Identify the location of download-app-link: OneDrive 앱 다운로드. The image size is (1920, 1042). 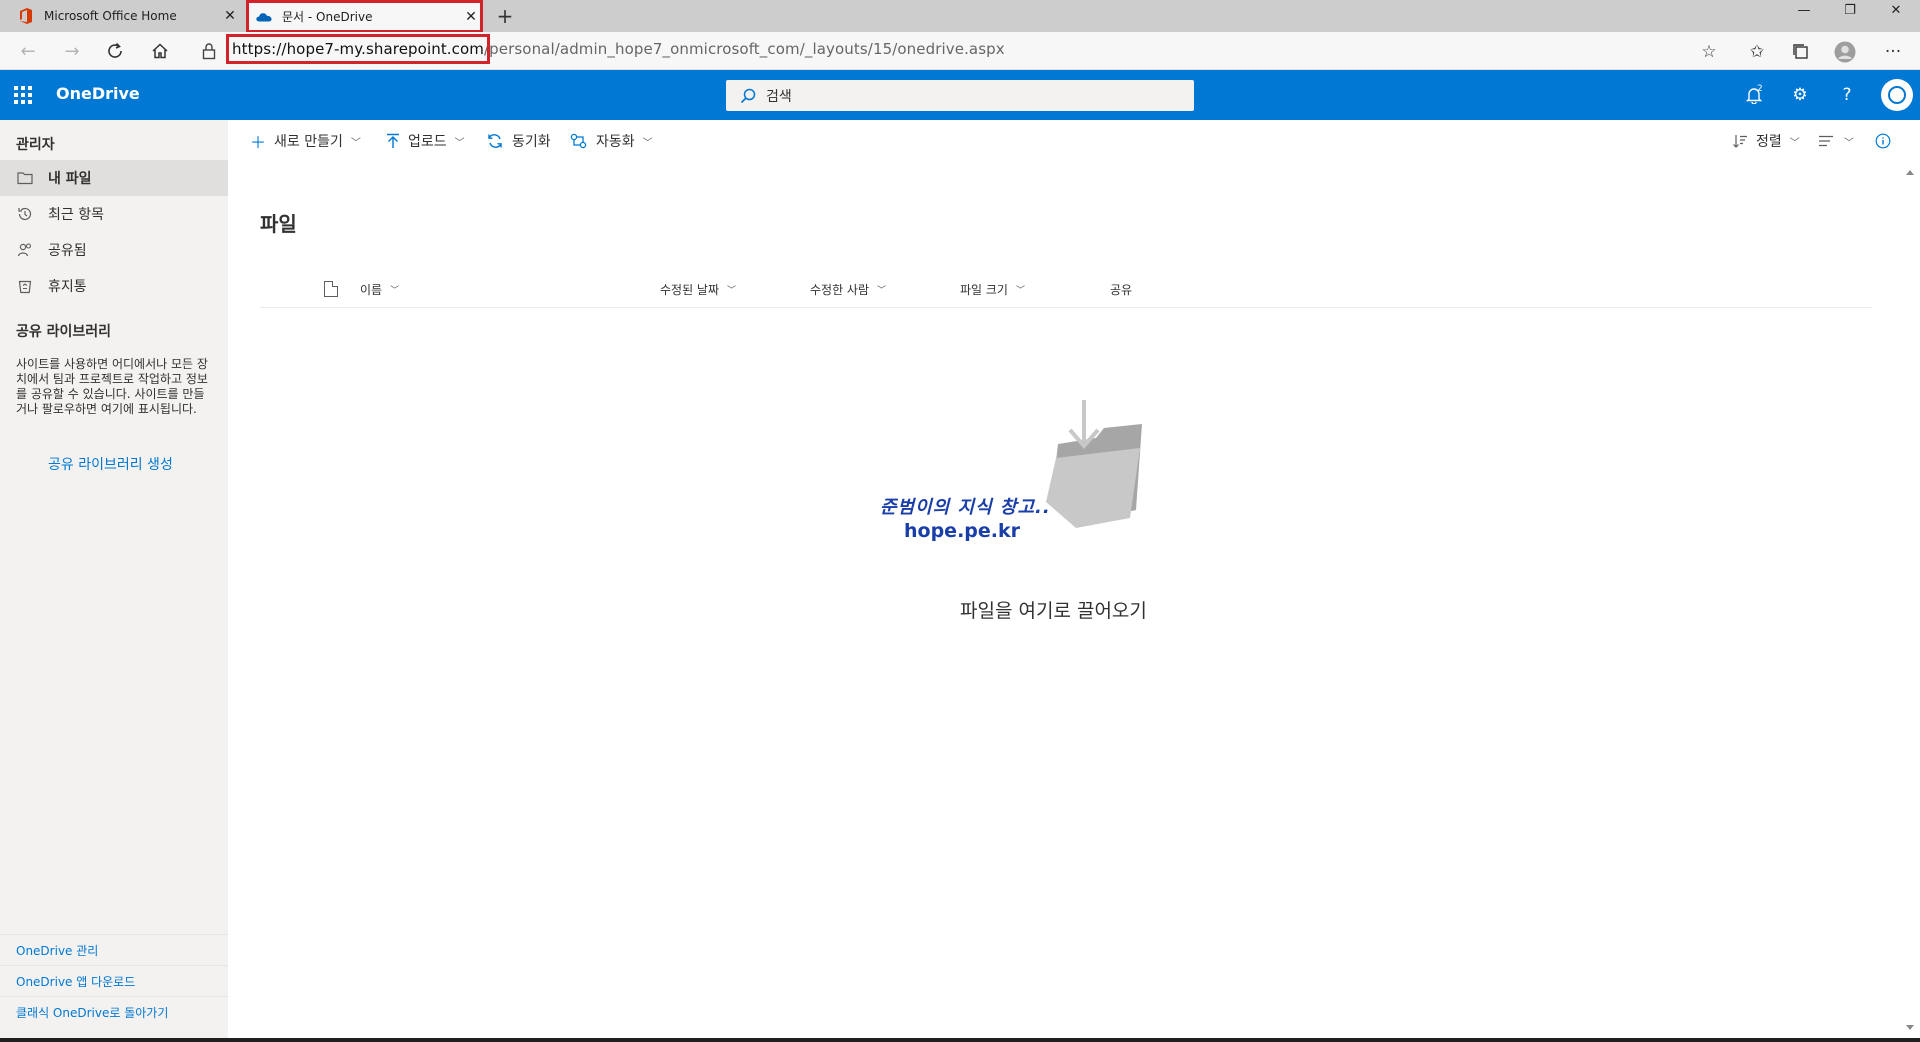
(114, 980).